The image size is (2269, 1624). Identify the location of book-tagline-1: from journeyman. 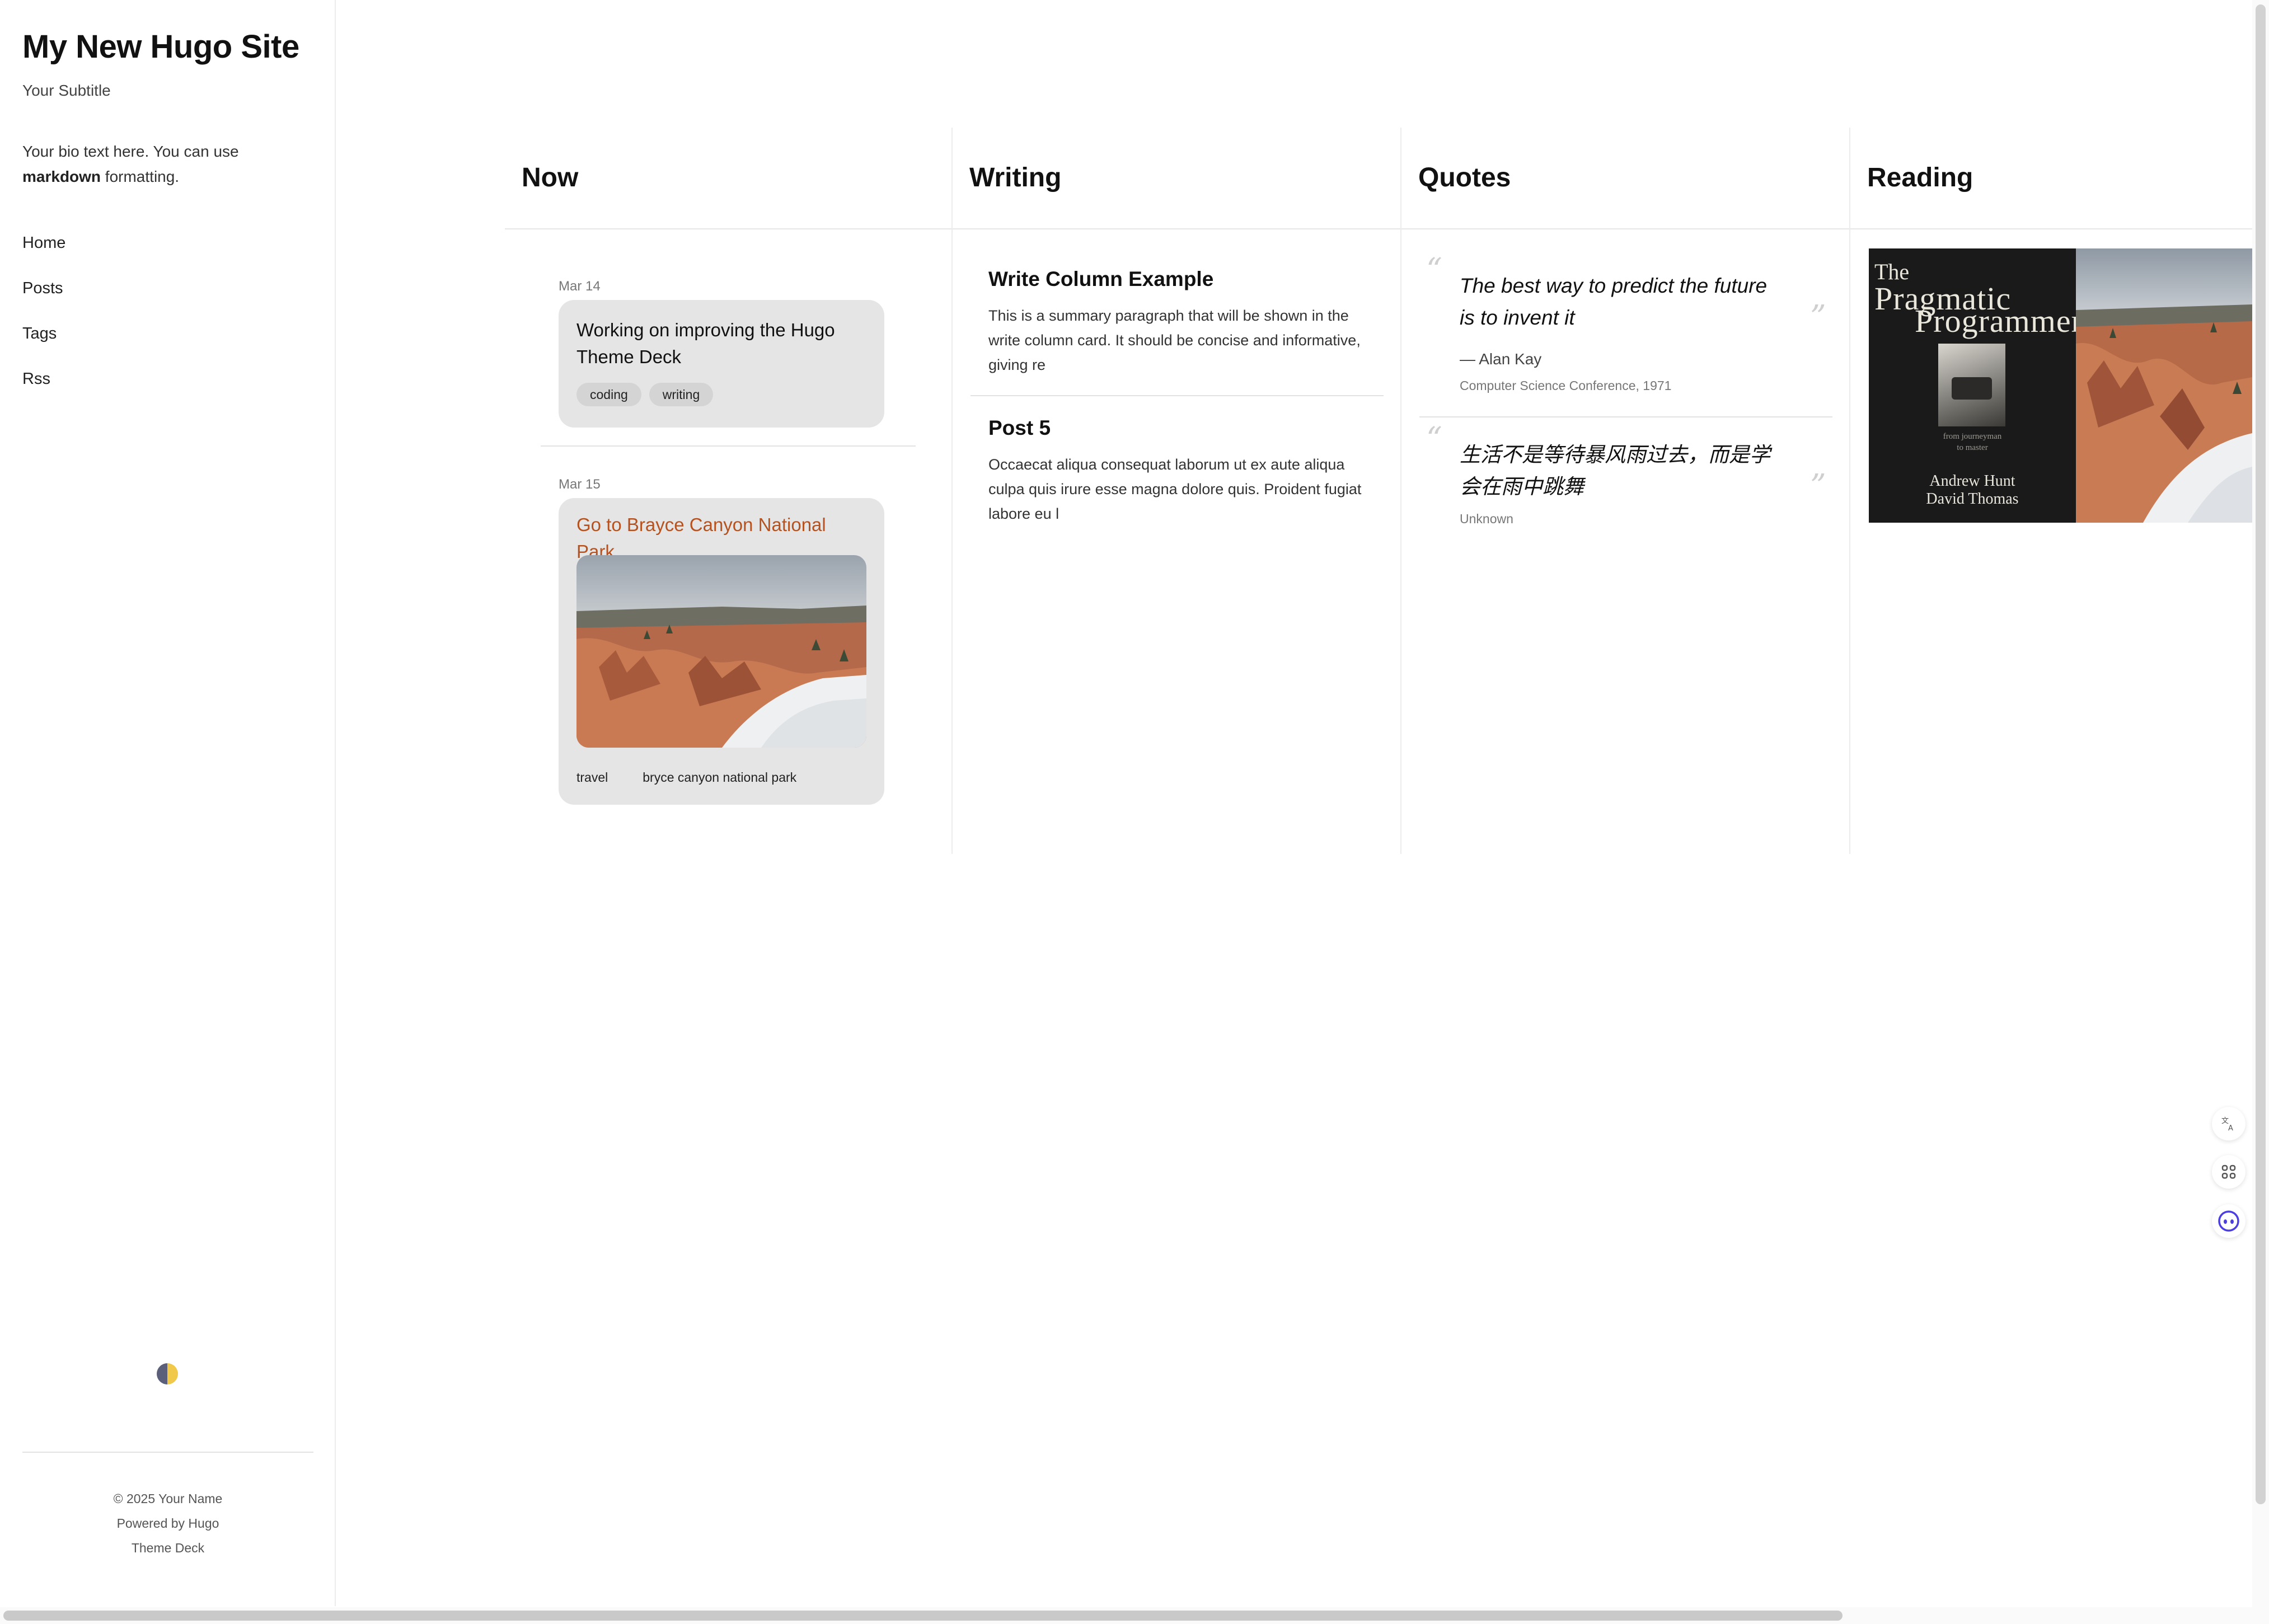
(1972, 436).